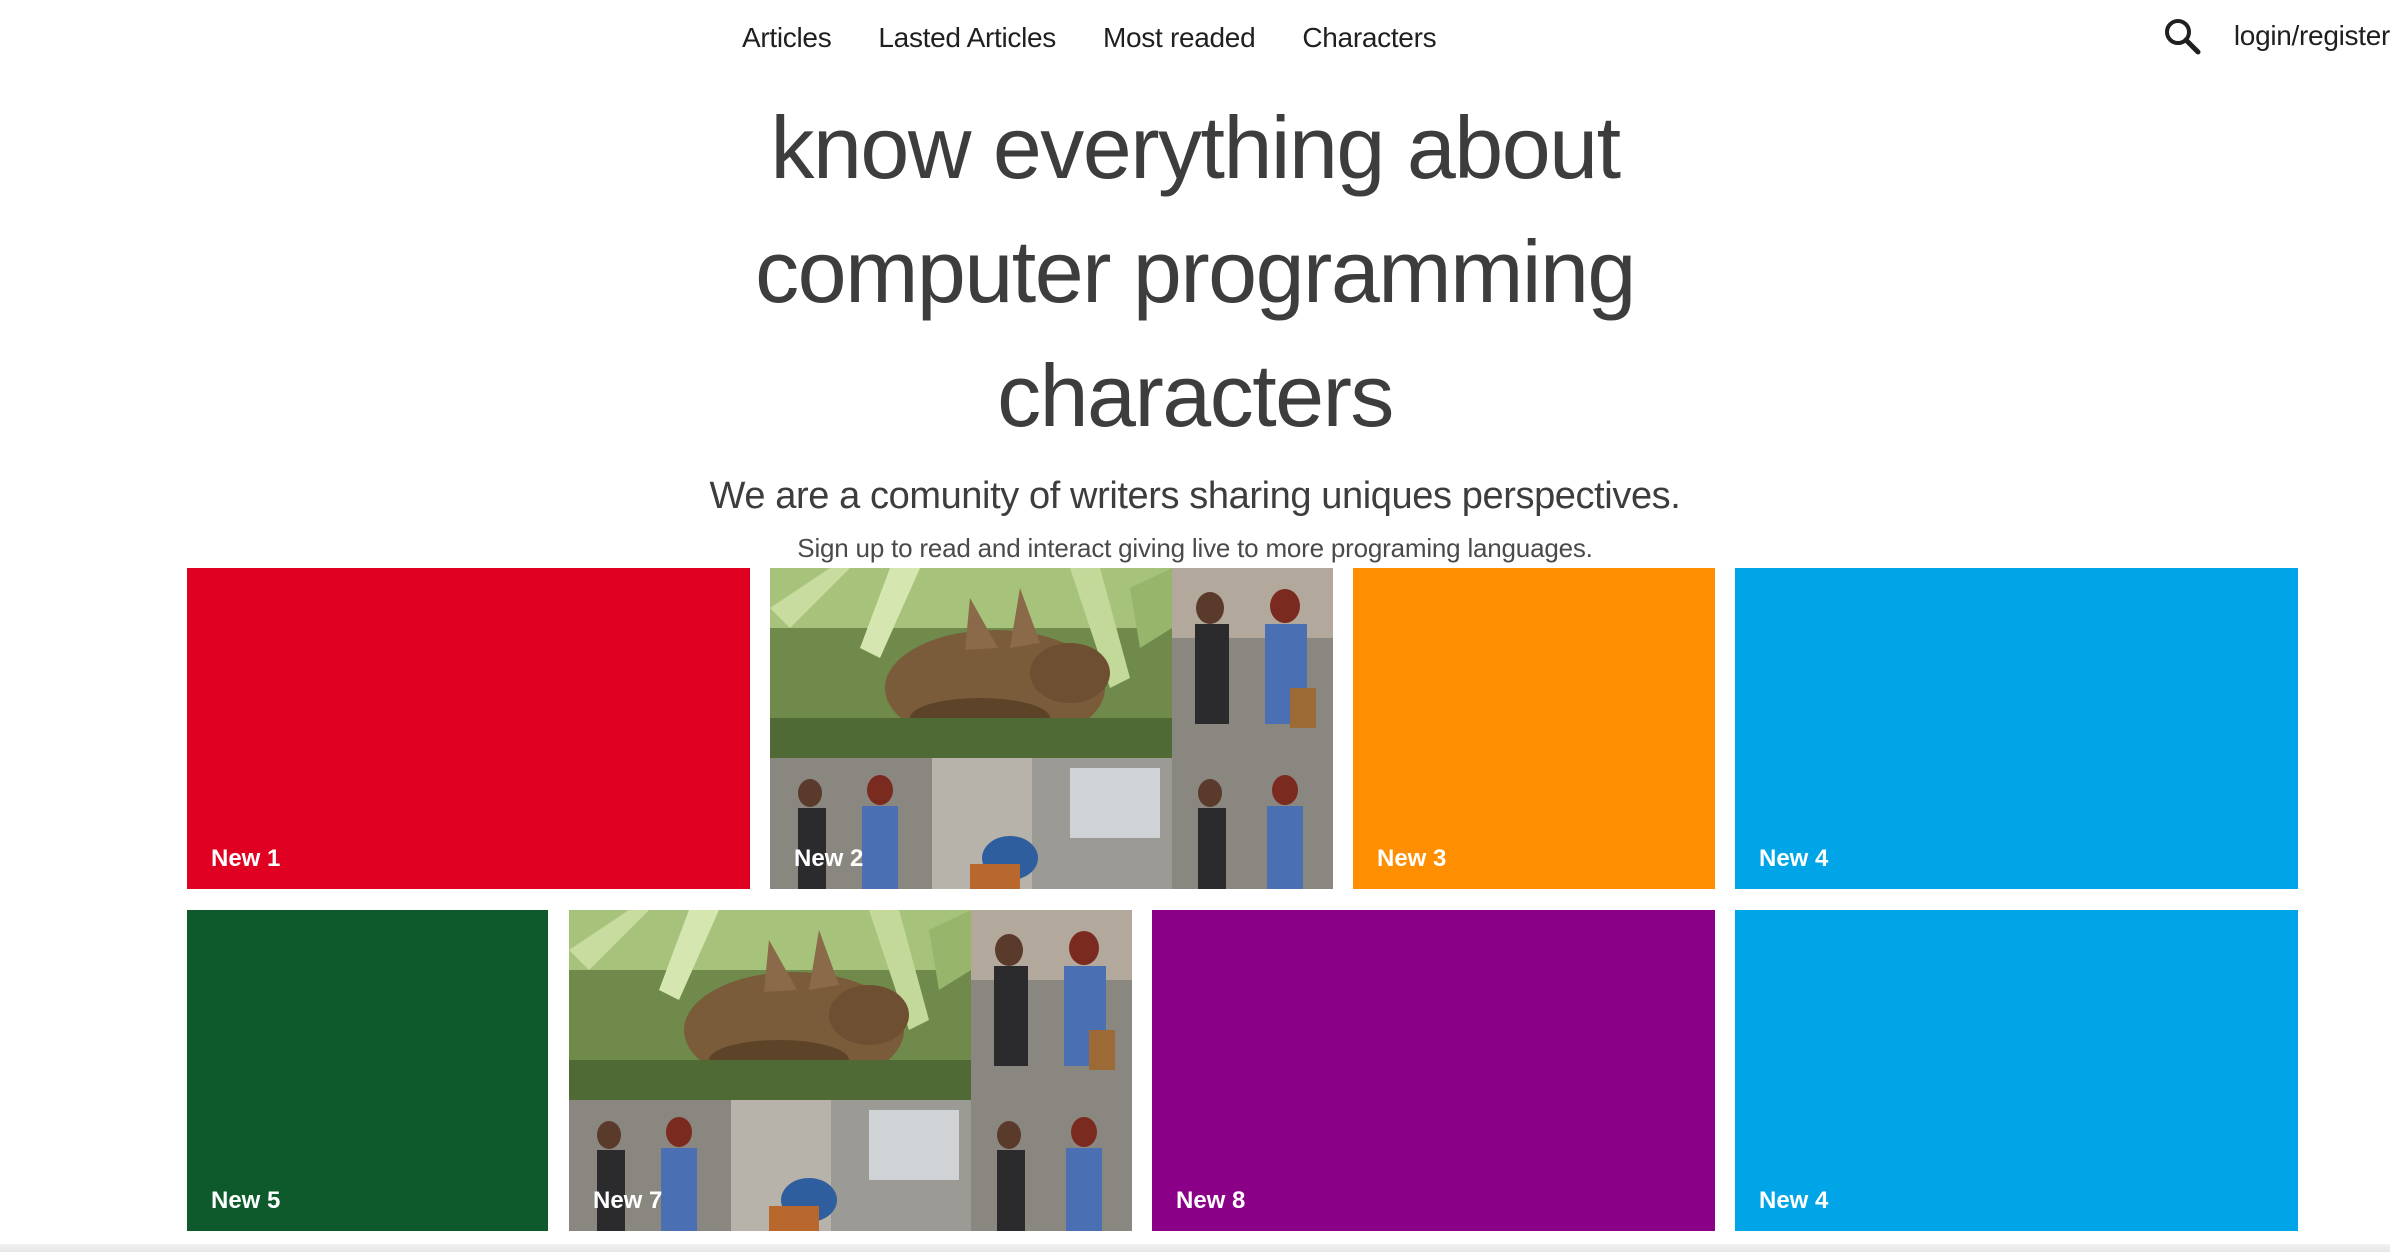 This screenshot has width=2390, height=1252. What do you see at coordinates (2016, 1070) in the screenshot?
I see `news-tile-4-second: New 4` at bounding box center [2016, 1070].